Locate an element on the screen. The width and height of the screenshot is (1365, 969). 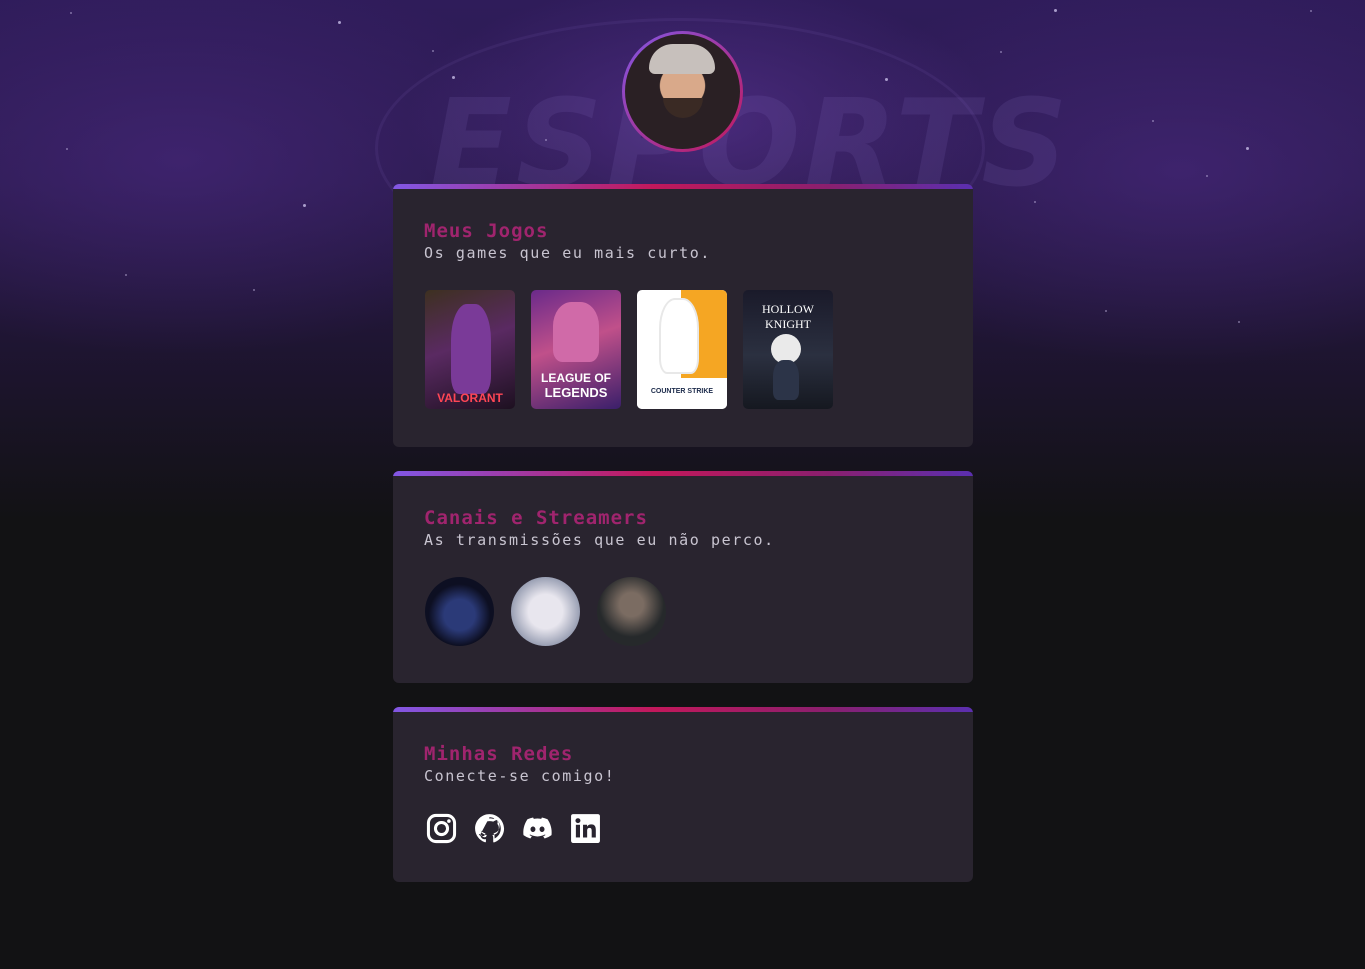
github-link is located at coordinates (489, 828).